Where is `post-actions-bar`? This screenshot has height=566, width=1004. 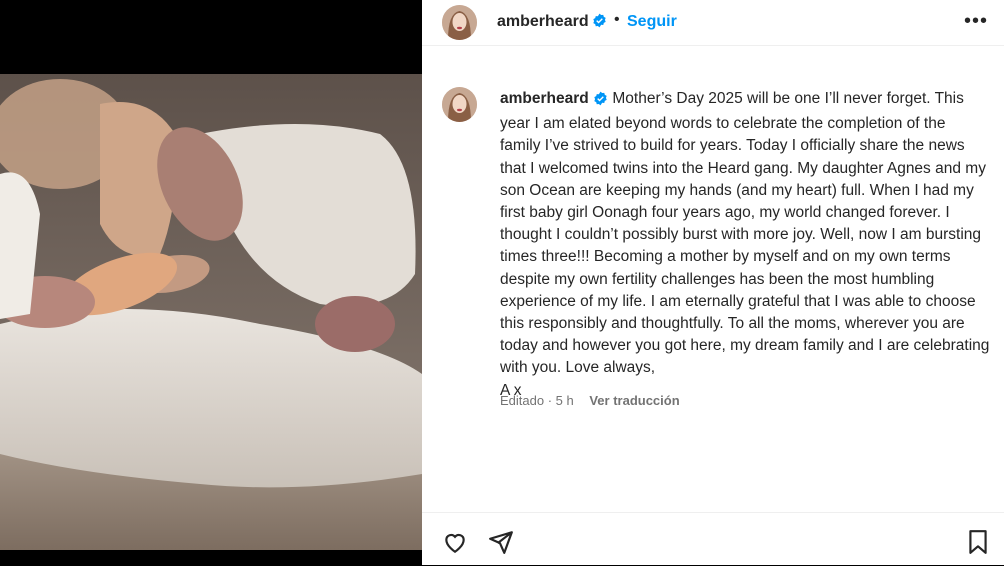
post-actions-bar is located at coordinates (713, 539).